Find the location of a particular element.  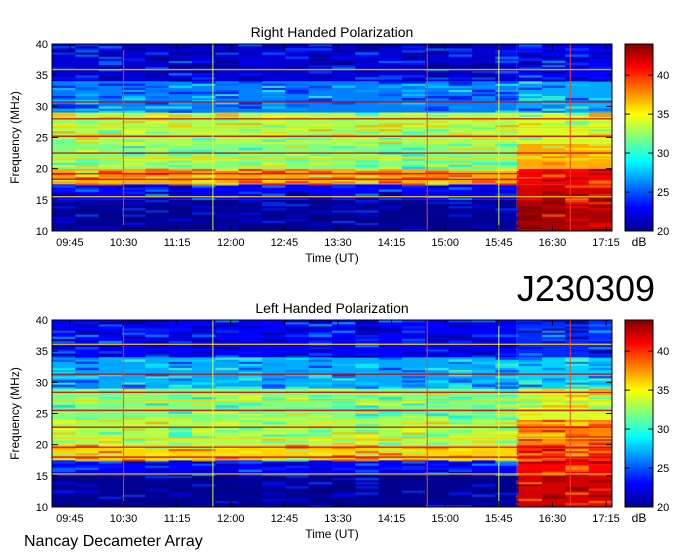

x-axis-label: Time (UT) is located at coordinates (332, 258).